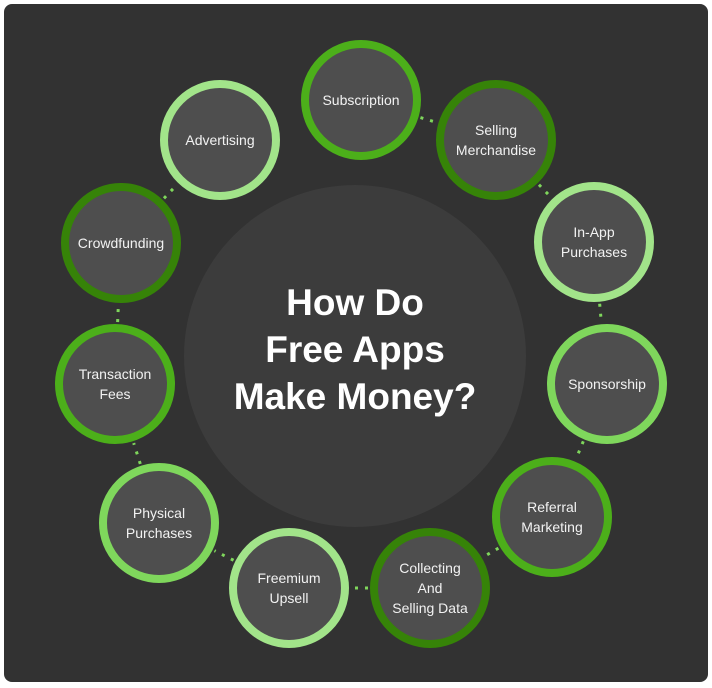 This screenshot has height=688, width=712. I want to click on node-freemium-upsell: Freemium Upsell, so click(289, 588).